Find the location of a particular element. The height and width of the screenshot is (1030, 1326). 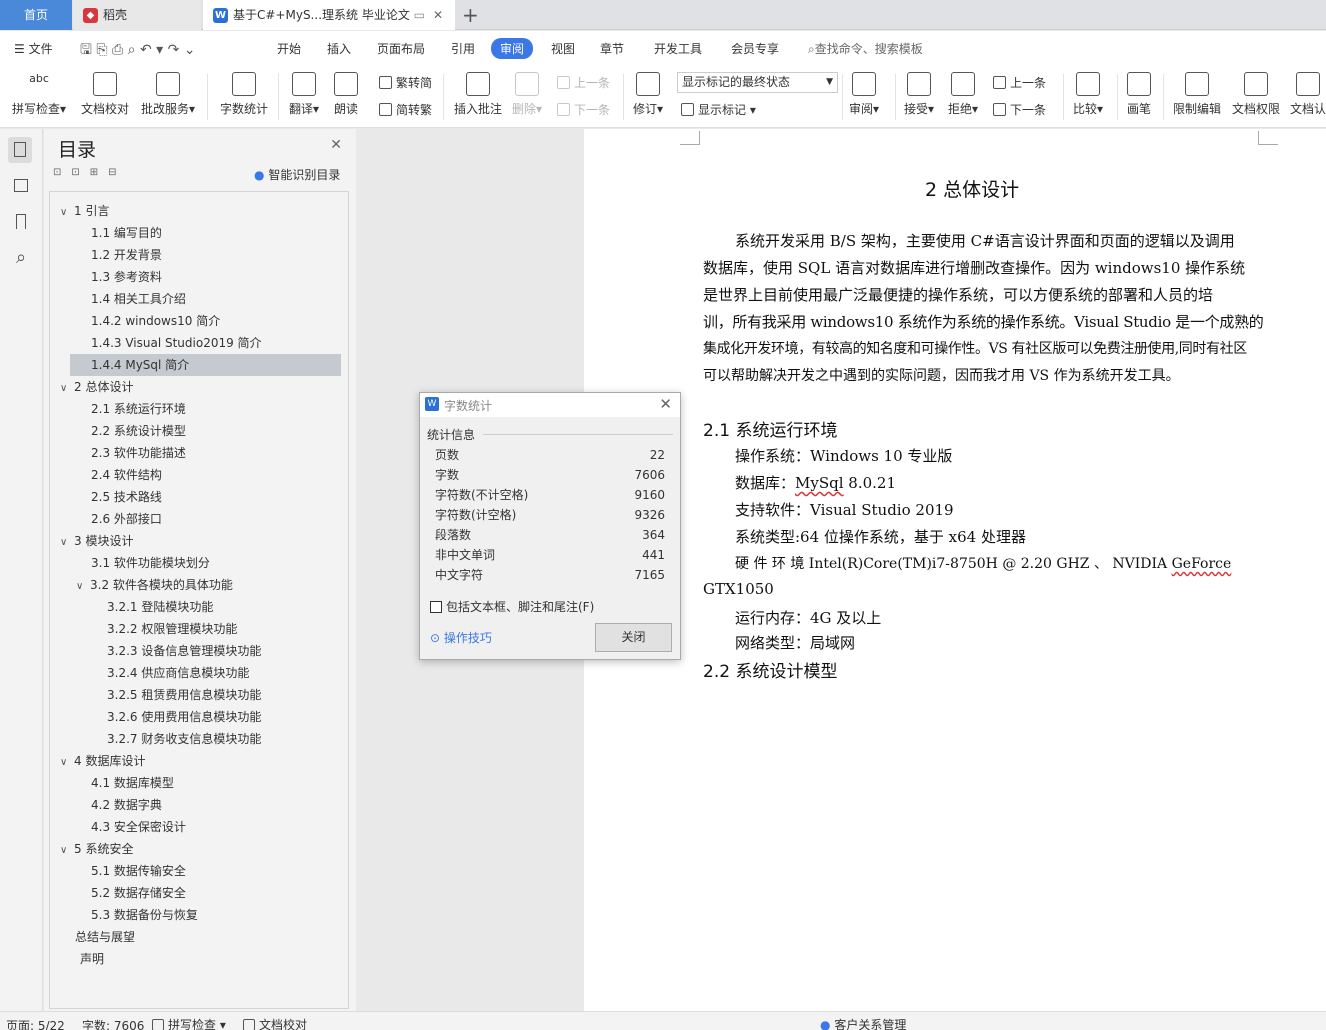

simp-to-trad-button: 简转繁 is located at coordinates (405, 109).